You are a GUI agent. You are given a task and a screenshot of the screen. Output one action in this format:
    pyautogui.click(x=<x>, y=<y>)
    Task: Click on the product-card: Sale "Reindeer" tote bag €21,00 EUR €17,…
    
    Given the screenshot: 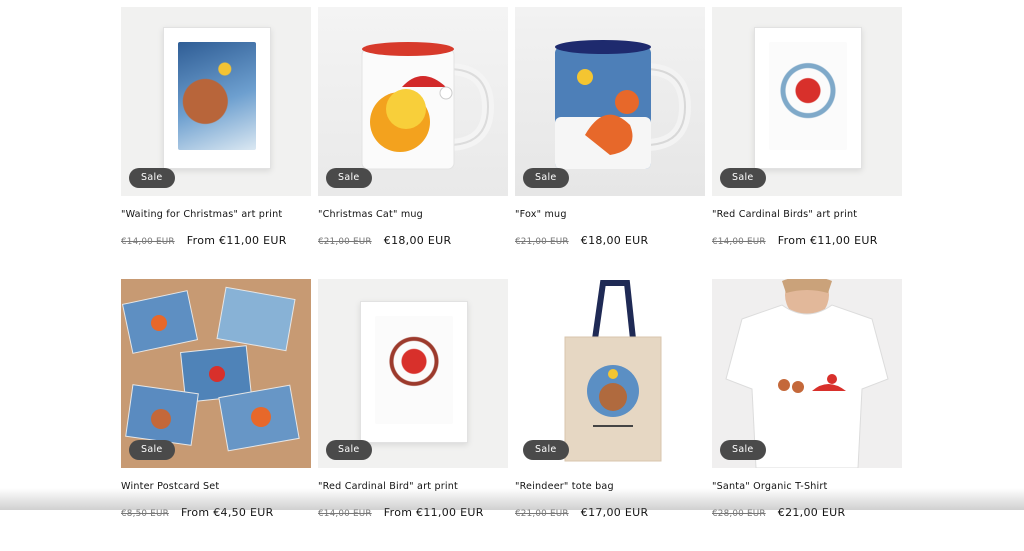 What is the action you would take?
    pyautogui.click(x=610, y=415)
    